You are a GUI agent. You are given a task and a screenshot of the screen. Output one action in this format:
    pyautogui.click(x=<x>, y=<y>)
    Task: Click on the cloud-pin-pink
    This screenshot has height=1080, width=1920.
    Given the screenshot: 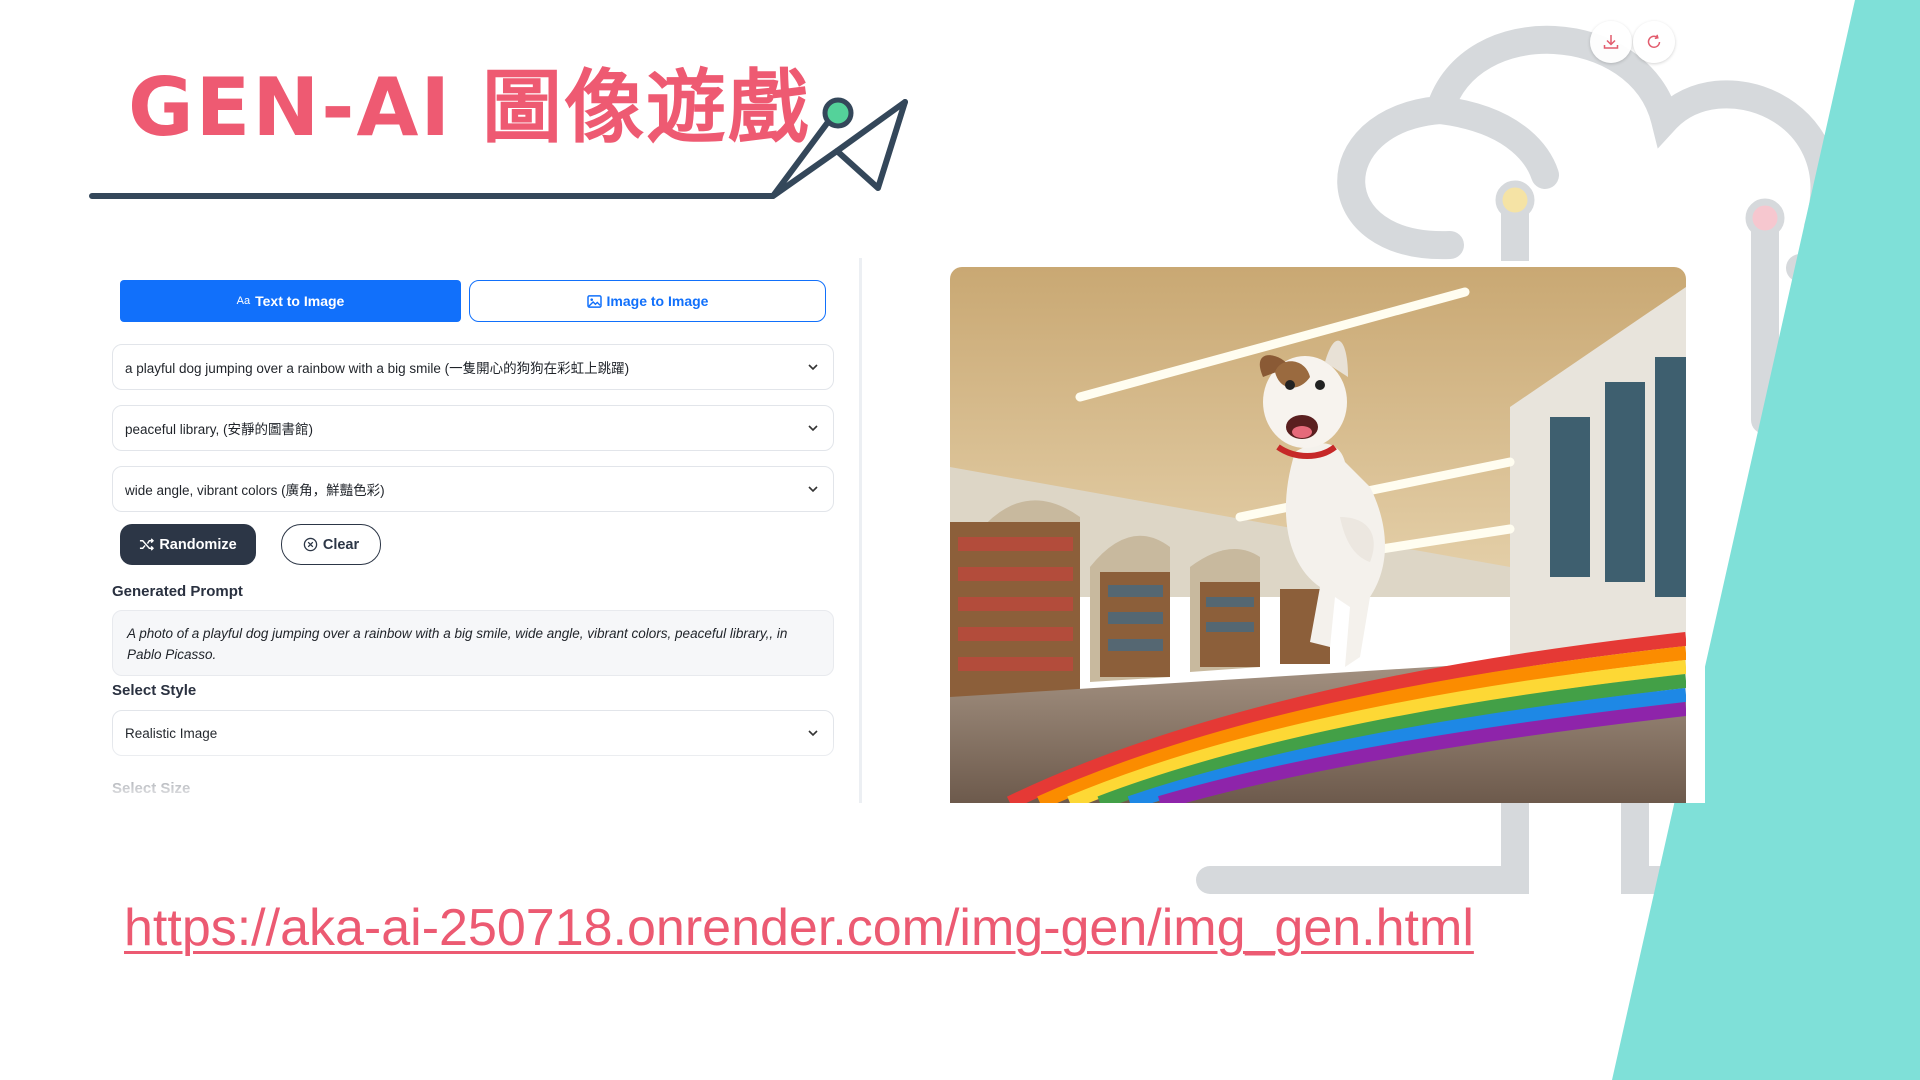 What is the action you would take?
    pyautogui.click(x=1765, y=218)
    